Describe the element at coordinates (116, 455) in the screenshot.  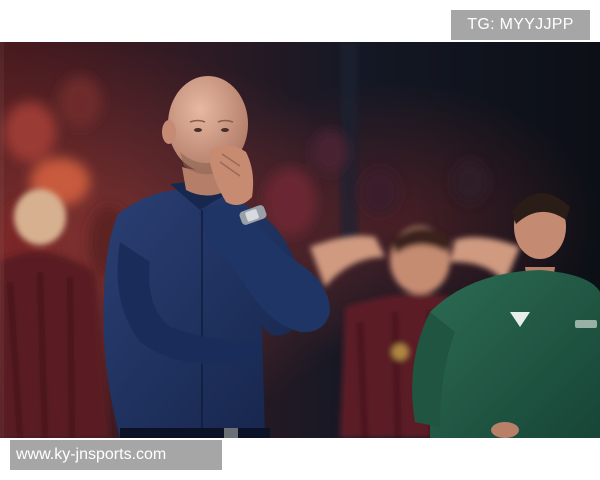
I see `watermark-bottom: www.ky-jnsports.com` at that location.